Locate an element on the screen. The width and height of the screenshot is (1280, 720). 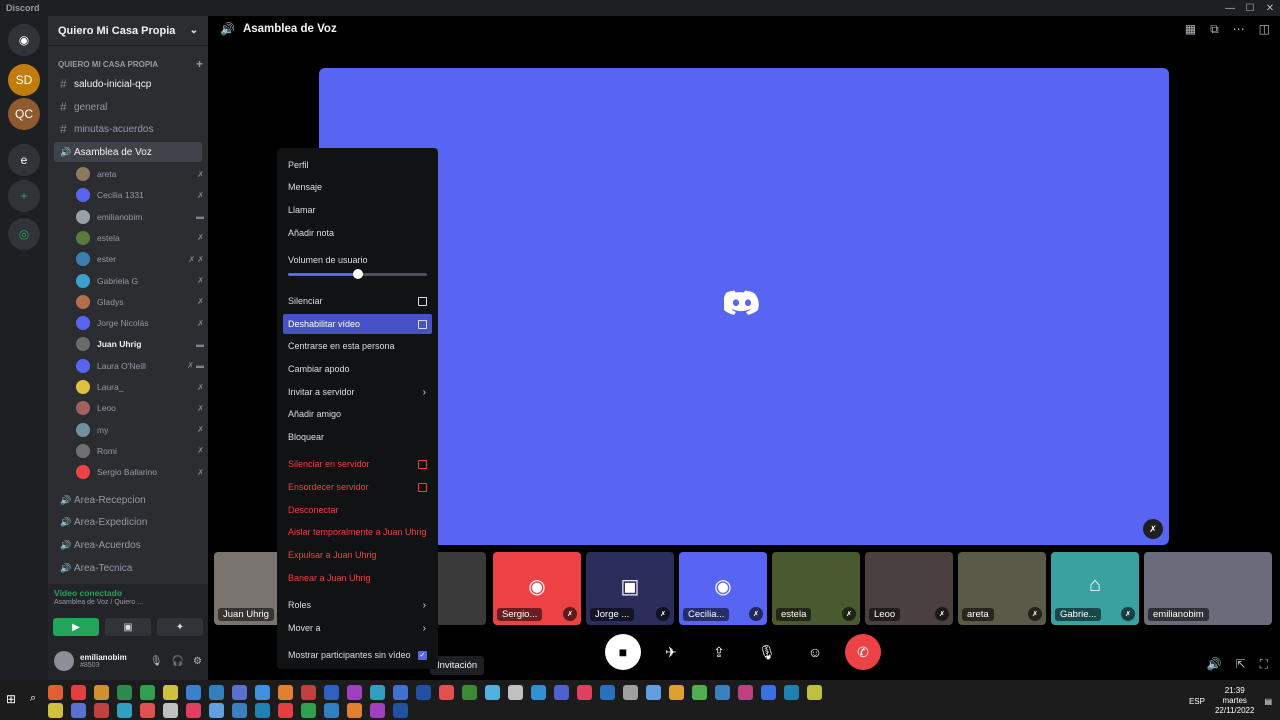
share-screen-button: ⇪ is located at coordinates (719, 652).